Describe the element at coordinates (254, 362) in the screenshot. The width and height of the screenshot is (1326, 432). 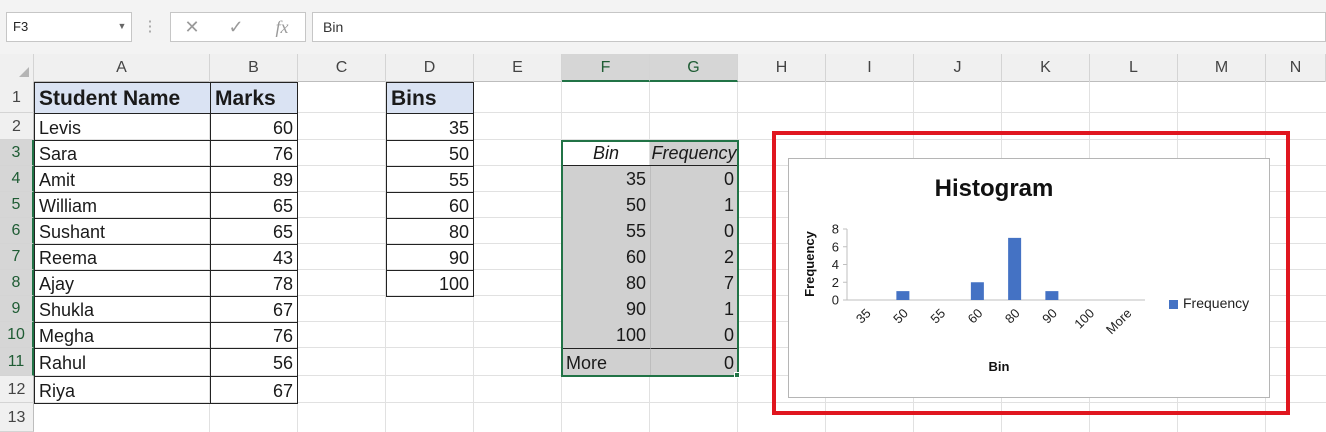
I see `marks-cell: 56` at that location.